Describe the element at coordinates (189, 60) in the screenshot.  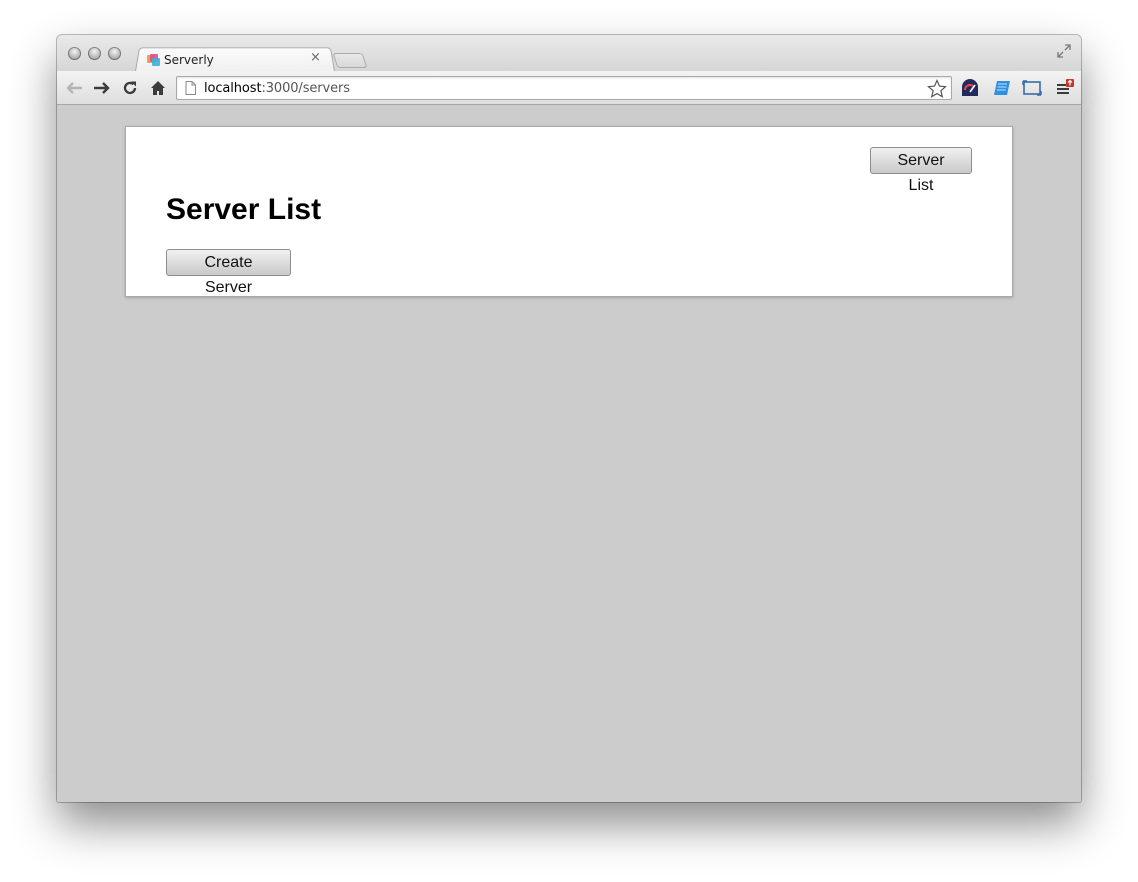
I see `tab-title: Serverly` at that location.